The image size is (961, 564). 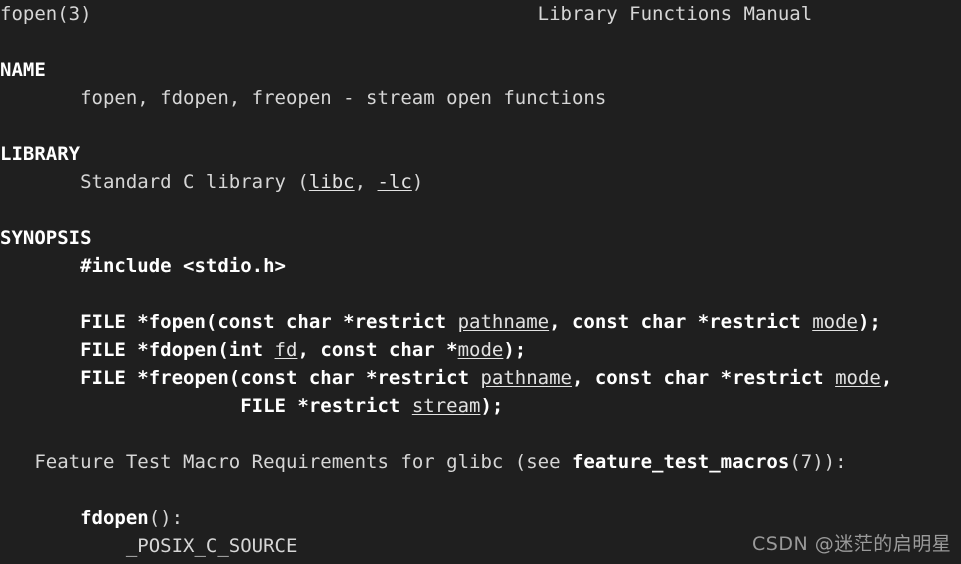 What do you see at coordinates (886, 378) in the screenshot?
I see `freopen-signature-comma: ,` at bounding box center [886, 378].